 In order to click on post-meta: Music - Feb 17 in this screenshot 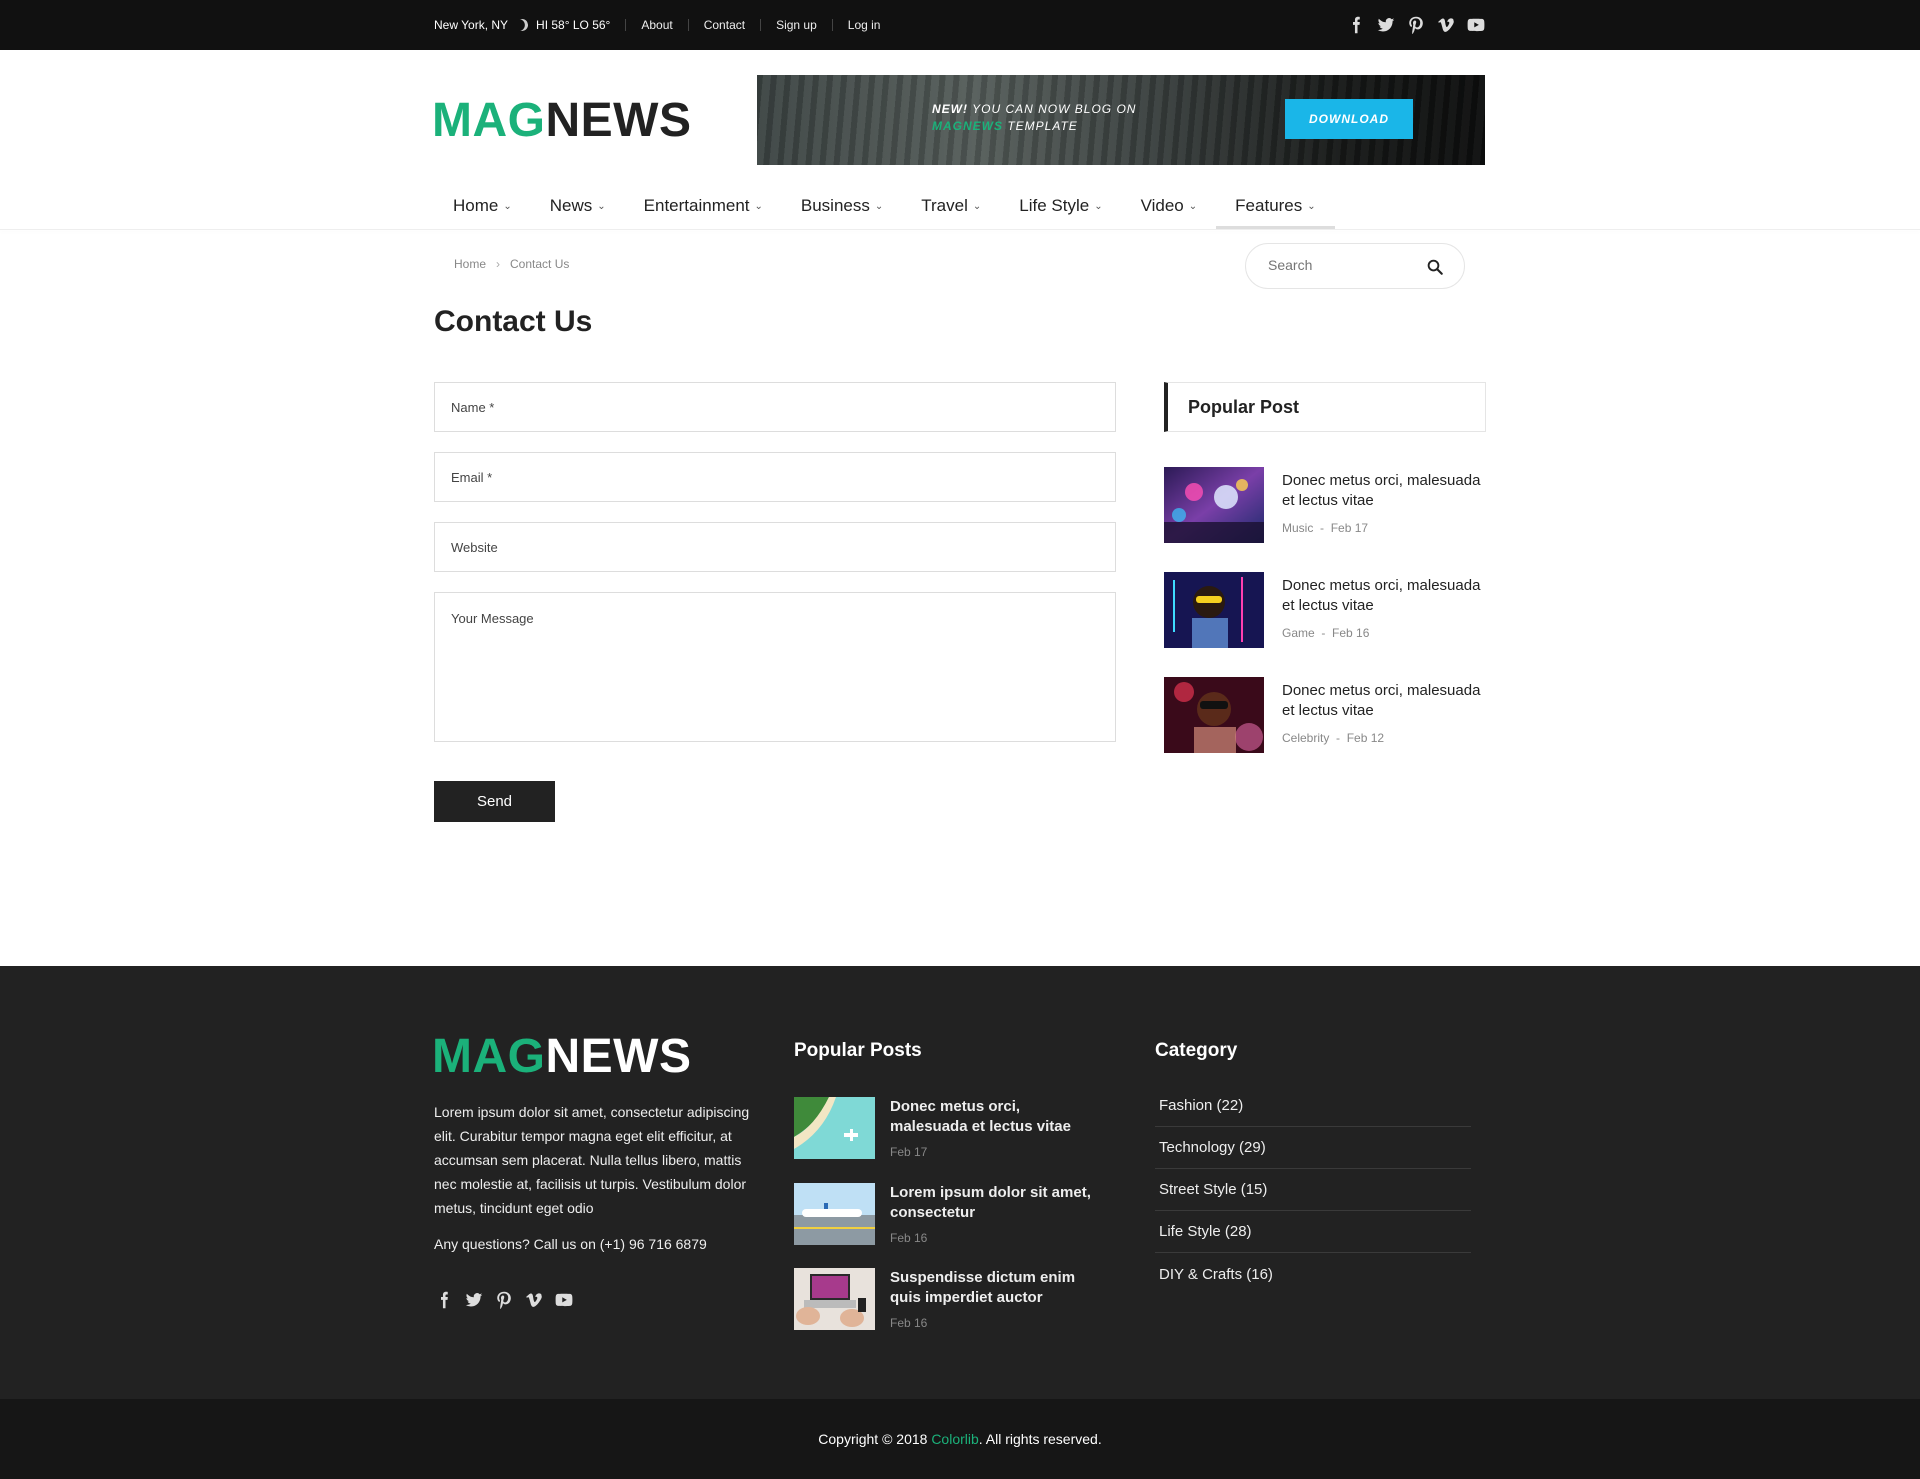, I will do `click(1325, 528)`.